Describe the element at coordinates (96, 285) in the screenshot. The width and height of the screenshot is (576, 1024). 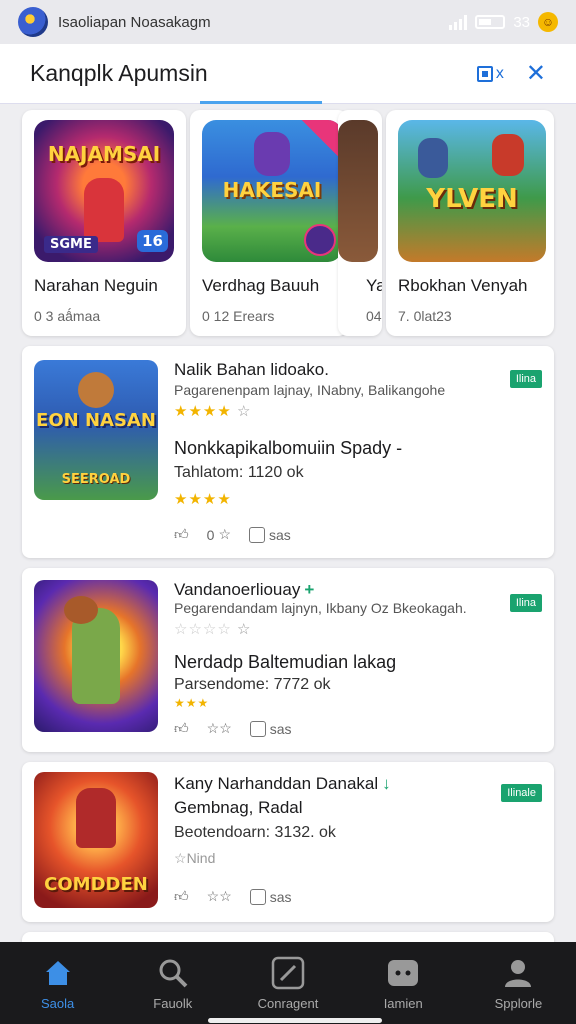
I see `game-name: Narahan Neguin` at that location.